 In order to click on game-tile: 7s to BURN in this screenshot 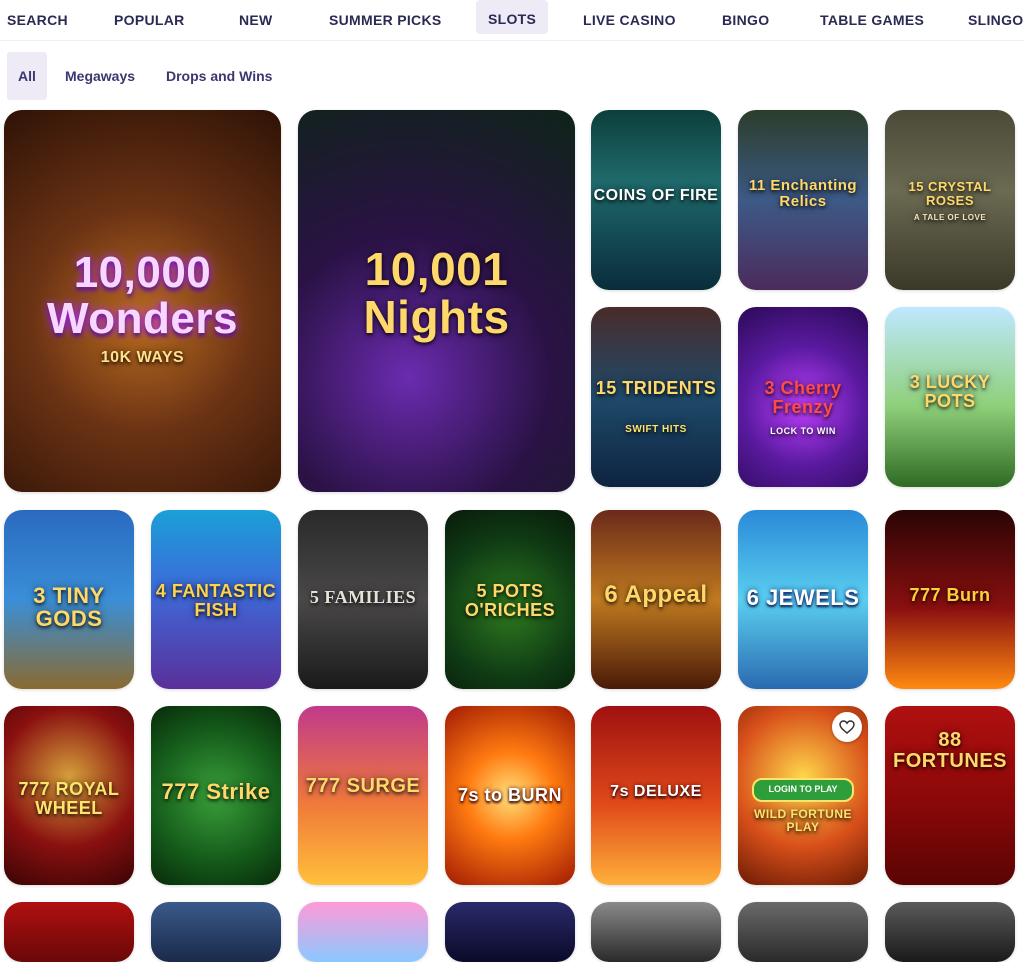, I will do `click(510, 795)`.